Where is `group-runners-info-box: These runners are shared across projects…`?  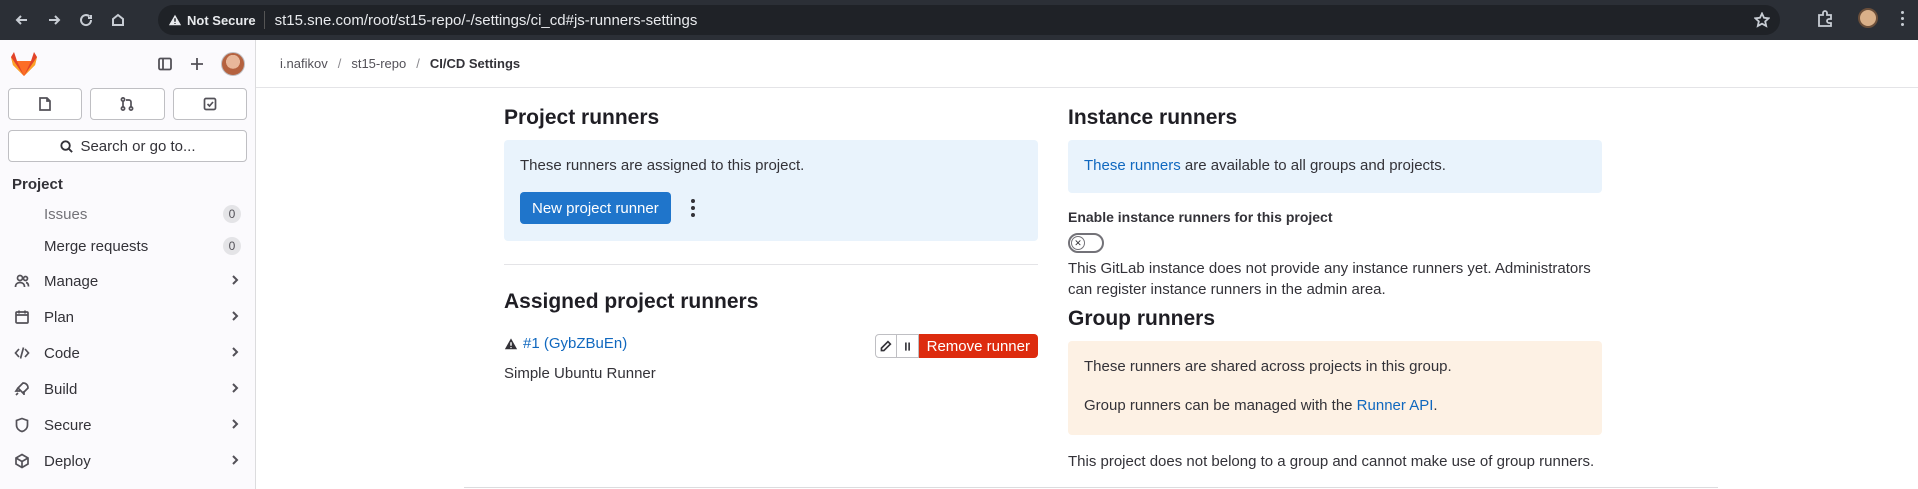
group-runners-info-box: These runners are shared across projects… is located at coordinates (1335, 388).